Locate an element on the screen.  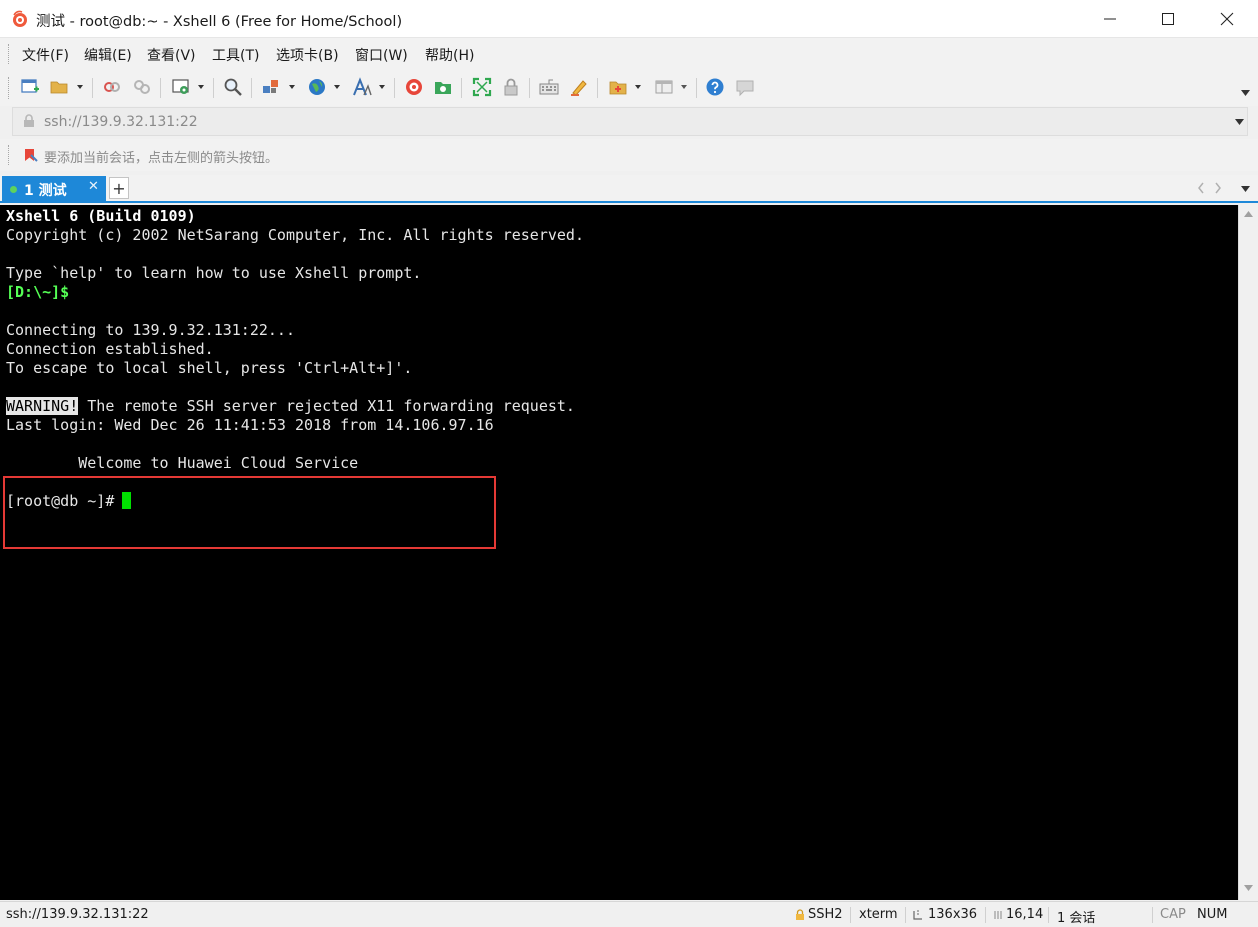
xshell-button is located at coordinates (414, 87).